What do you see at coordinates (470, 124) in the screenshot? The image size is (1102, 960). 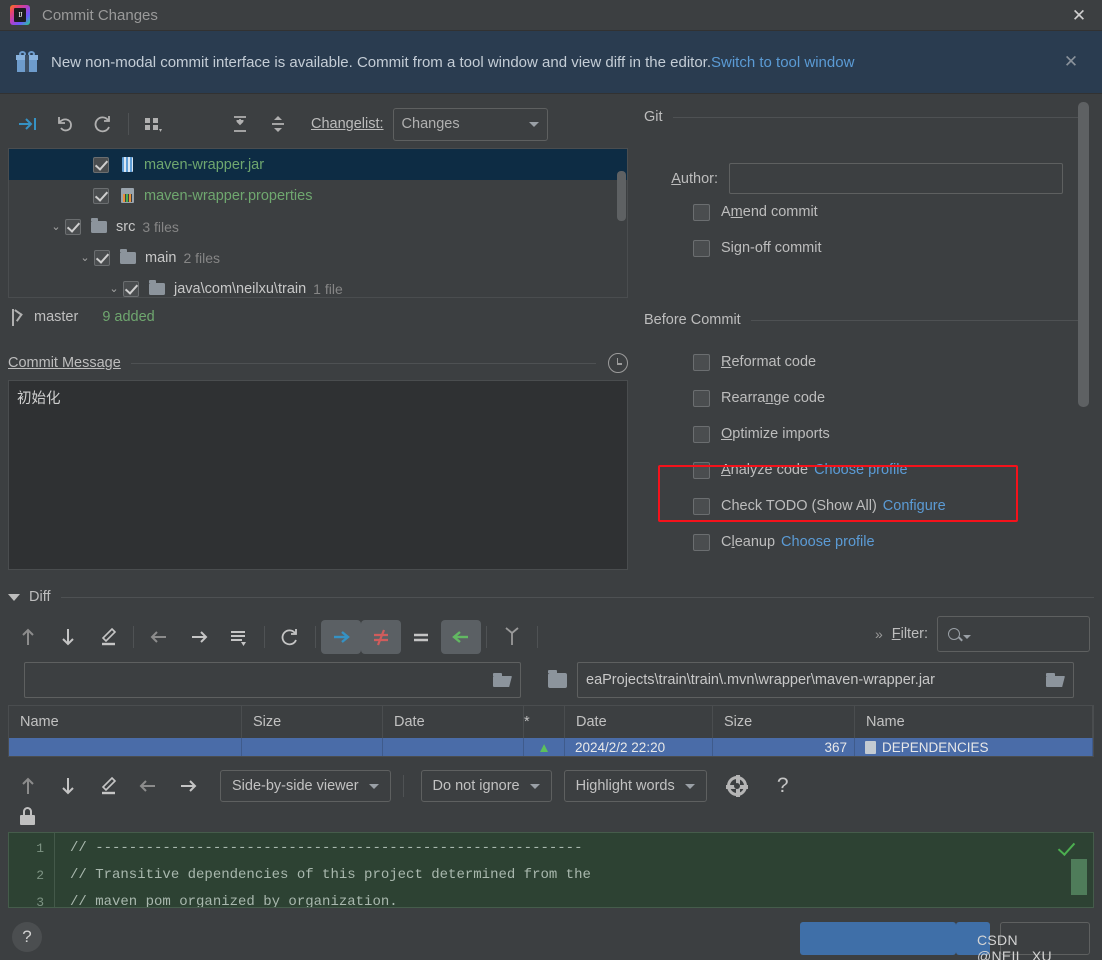 I see `changelist-dropdown: Changes` at bounding box center [470, 124].